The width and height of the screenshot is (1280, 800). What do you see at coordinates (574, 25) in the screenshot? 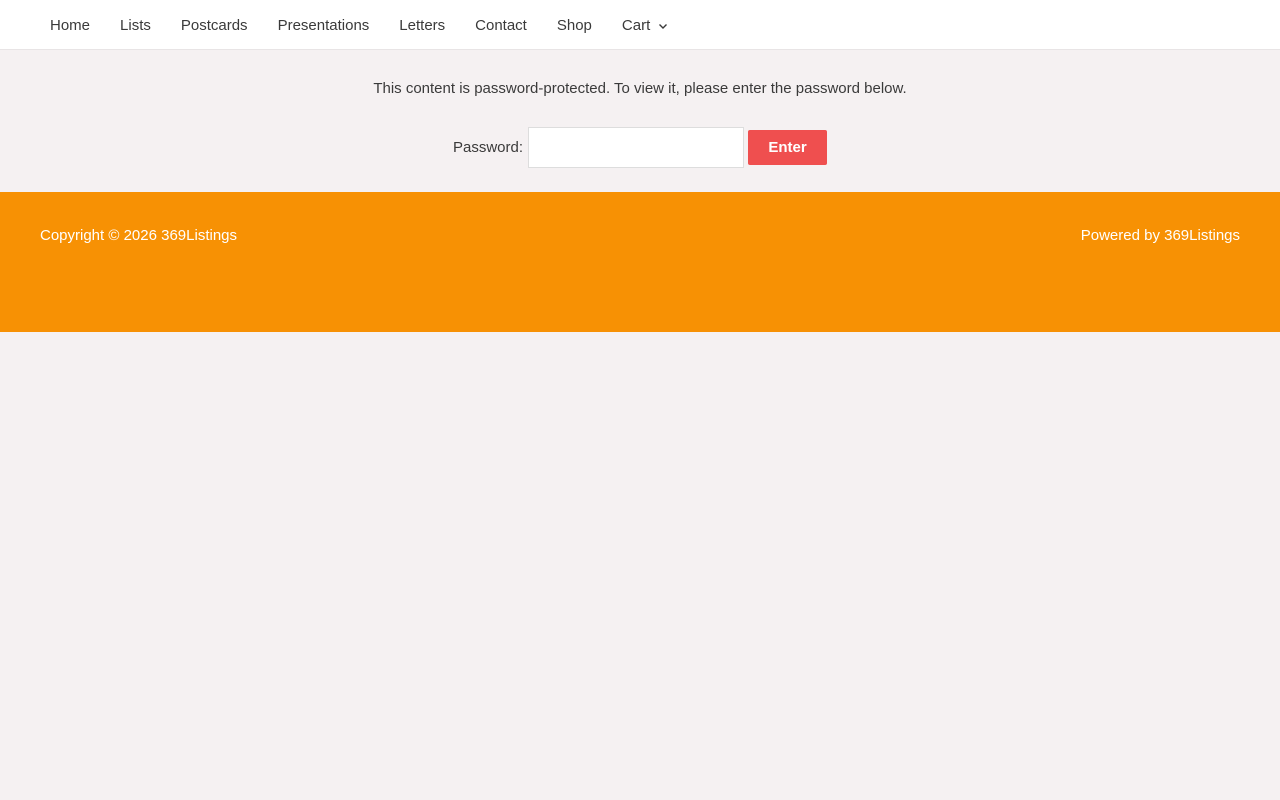
I see `nav-item-shop: Shop` at bounding box center [574, 25].